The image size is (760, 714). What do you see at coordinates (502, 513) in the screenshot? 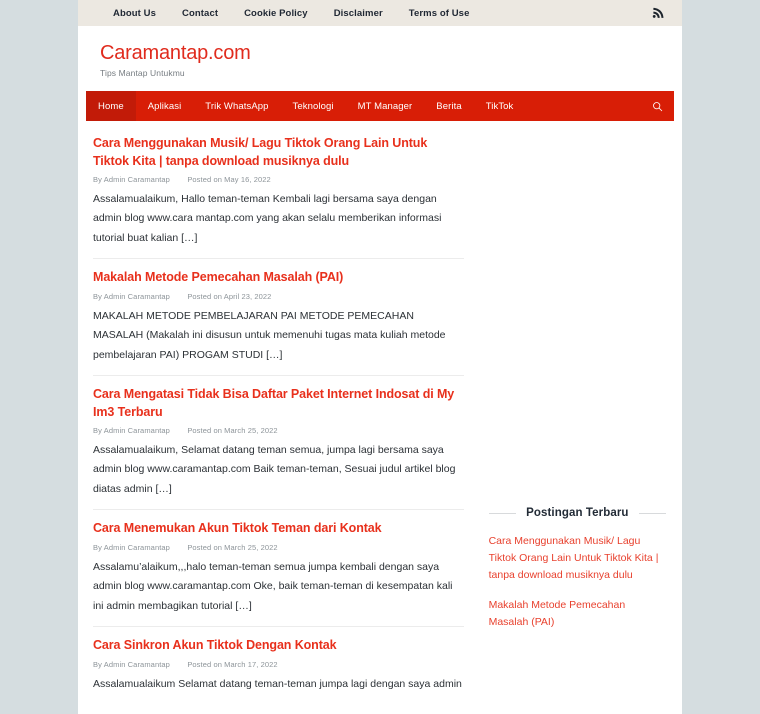
I see `widget-title-rule-left` at bounding box center [502, 513].